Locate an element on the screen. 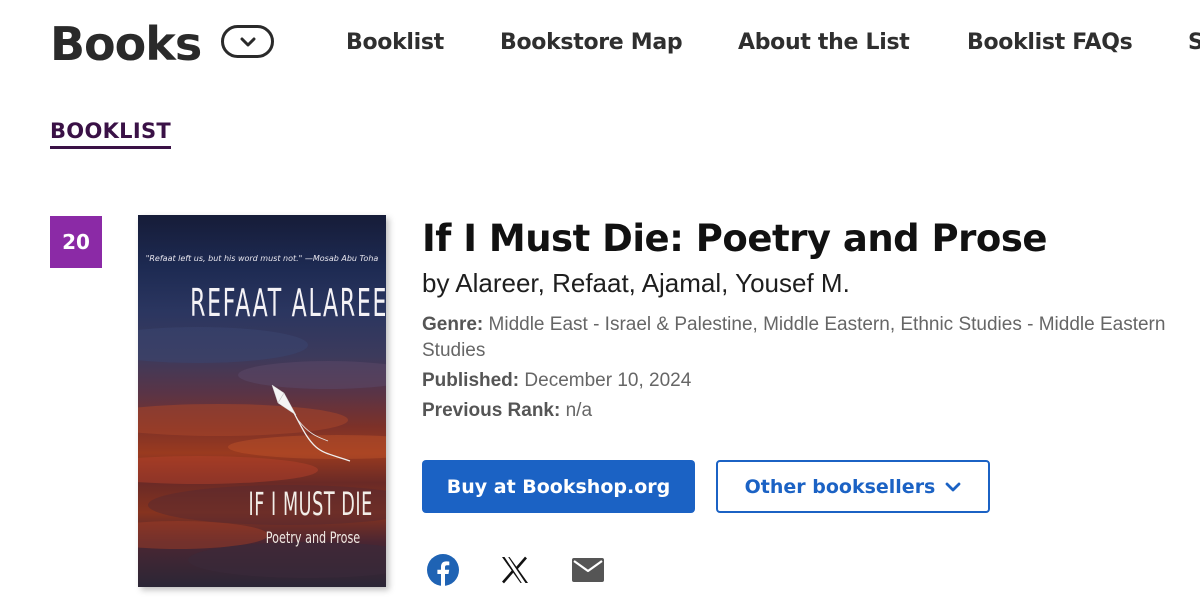 The height and width of the screenshot is (600, 1200). nav-booklist: Booklist is located at coordinates (395, 43).